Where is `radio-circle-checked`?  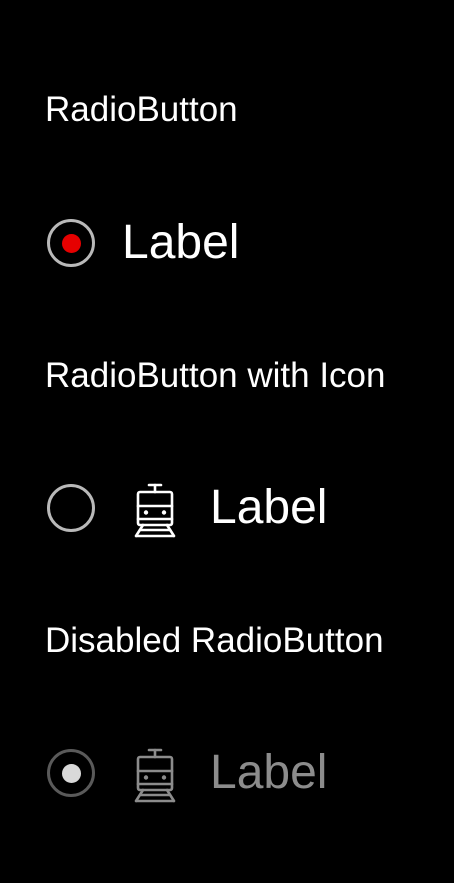
radio-circle-checked is located at coordinates (71, 243).